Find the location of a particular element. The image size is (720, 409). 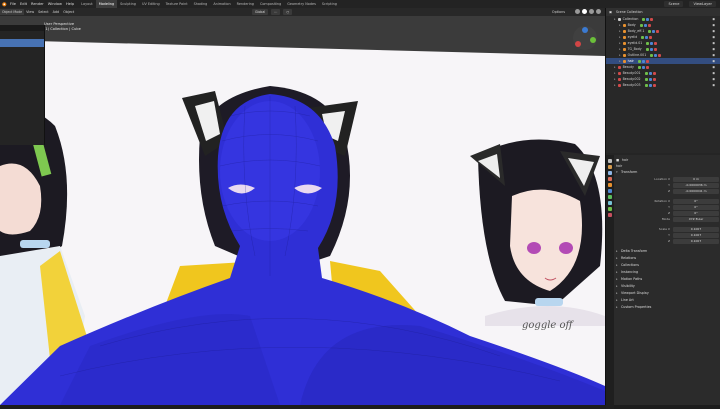

object-tab-icon is located at coordinates (610, 185).